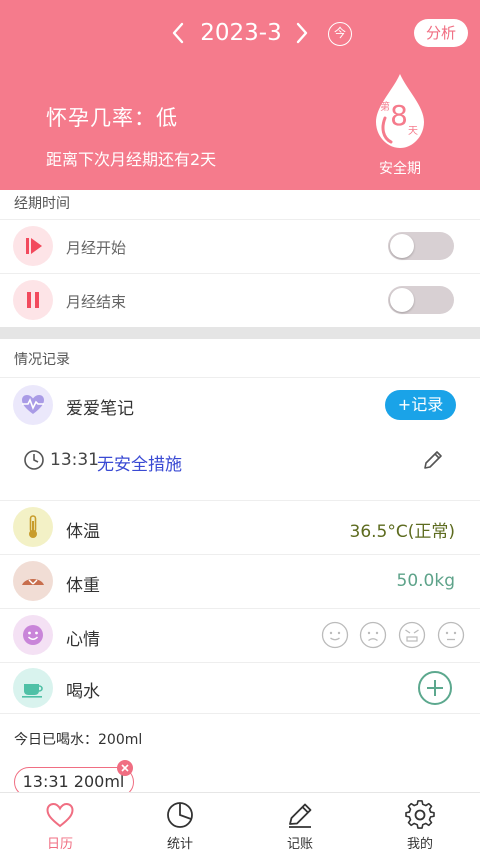 Image resolution: width=480 pixels, height=854 pixels. I want to click on cycle-day-suffix: 天, so click(413, 131).